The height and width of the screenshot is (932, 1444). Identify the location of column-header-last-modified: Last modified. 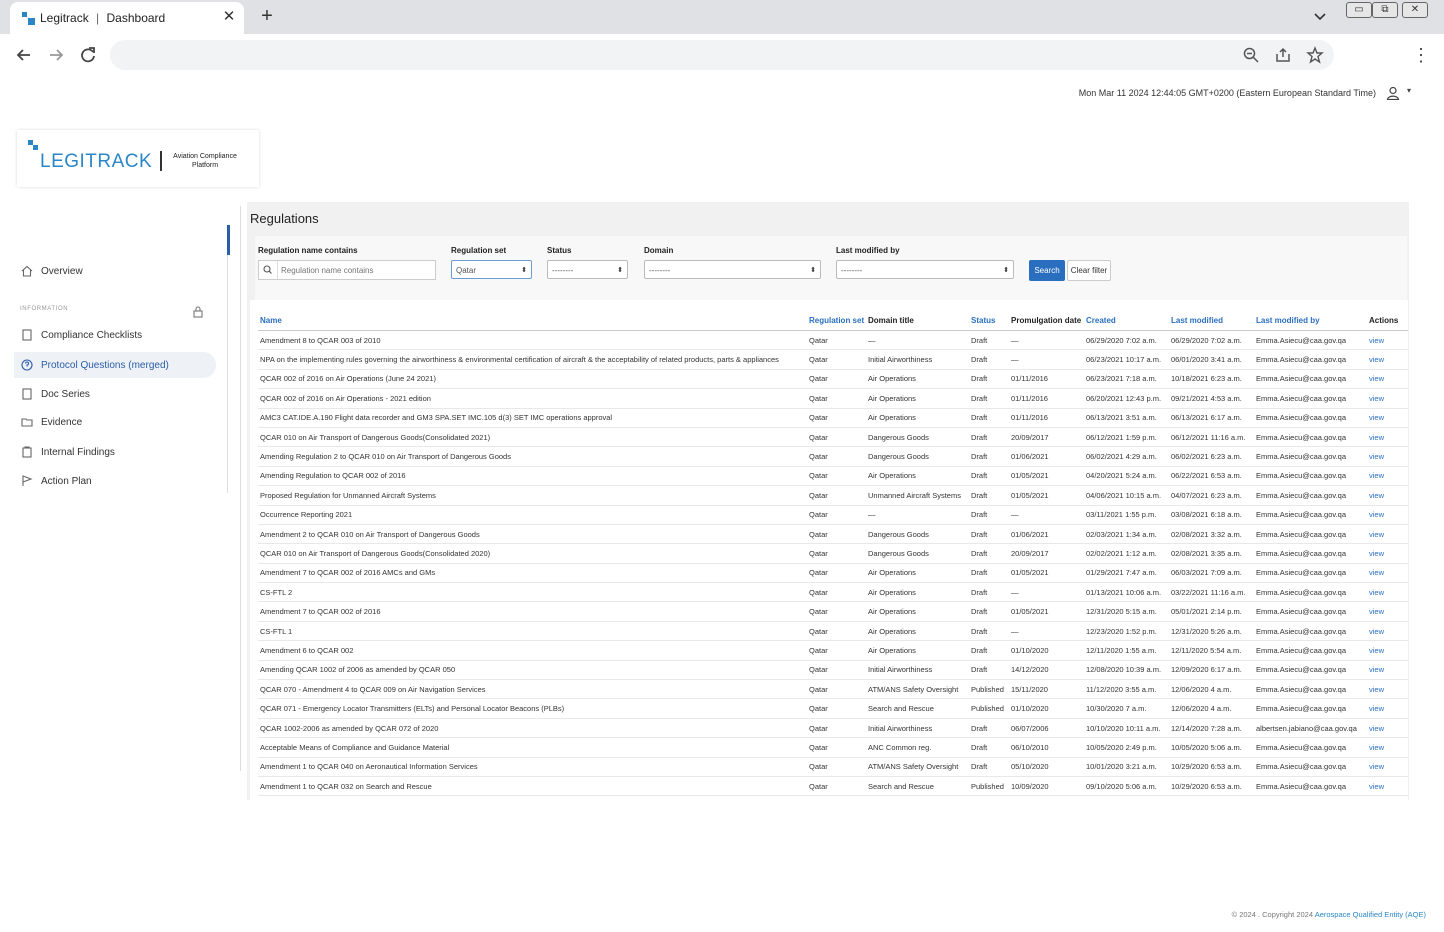
(1211, 320).